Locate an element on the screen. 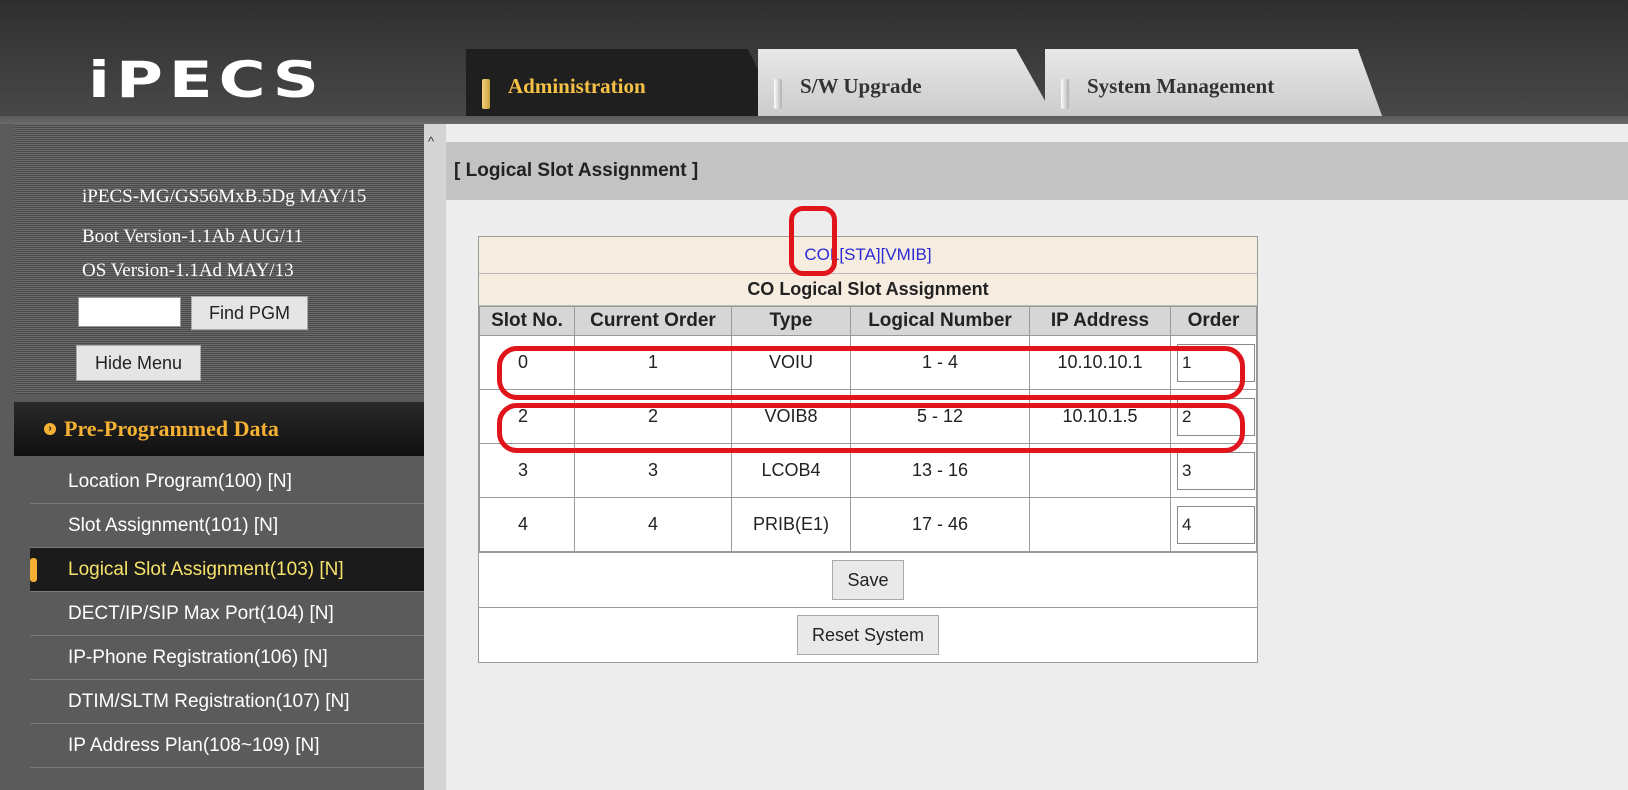  save-button: Save is located at coordinates (868, 580).